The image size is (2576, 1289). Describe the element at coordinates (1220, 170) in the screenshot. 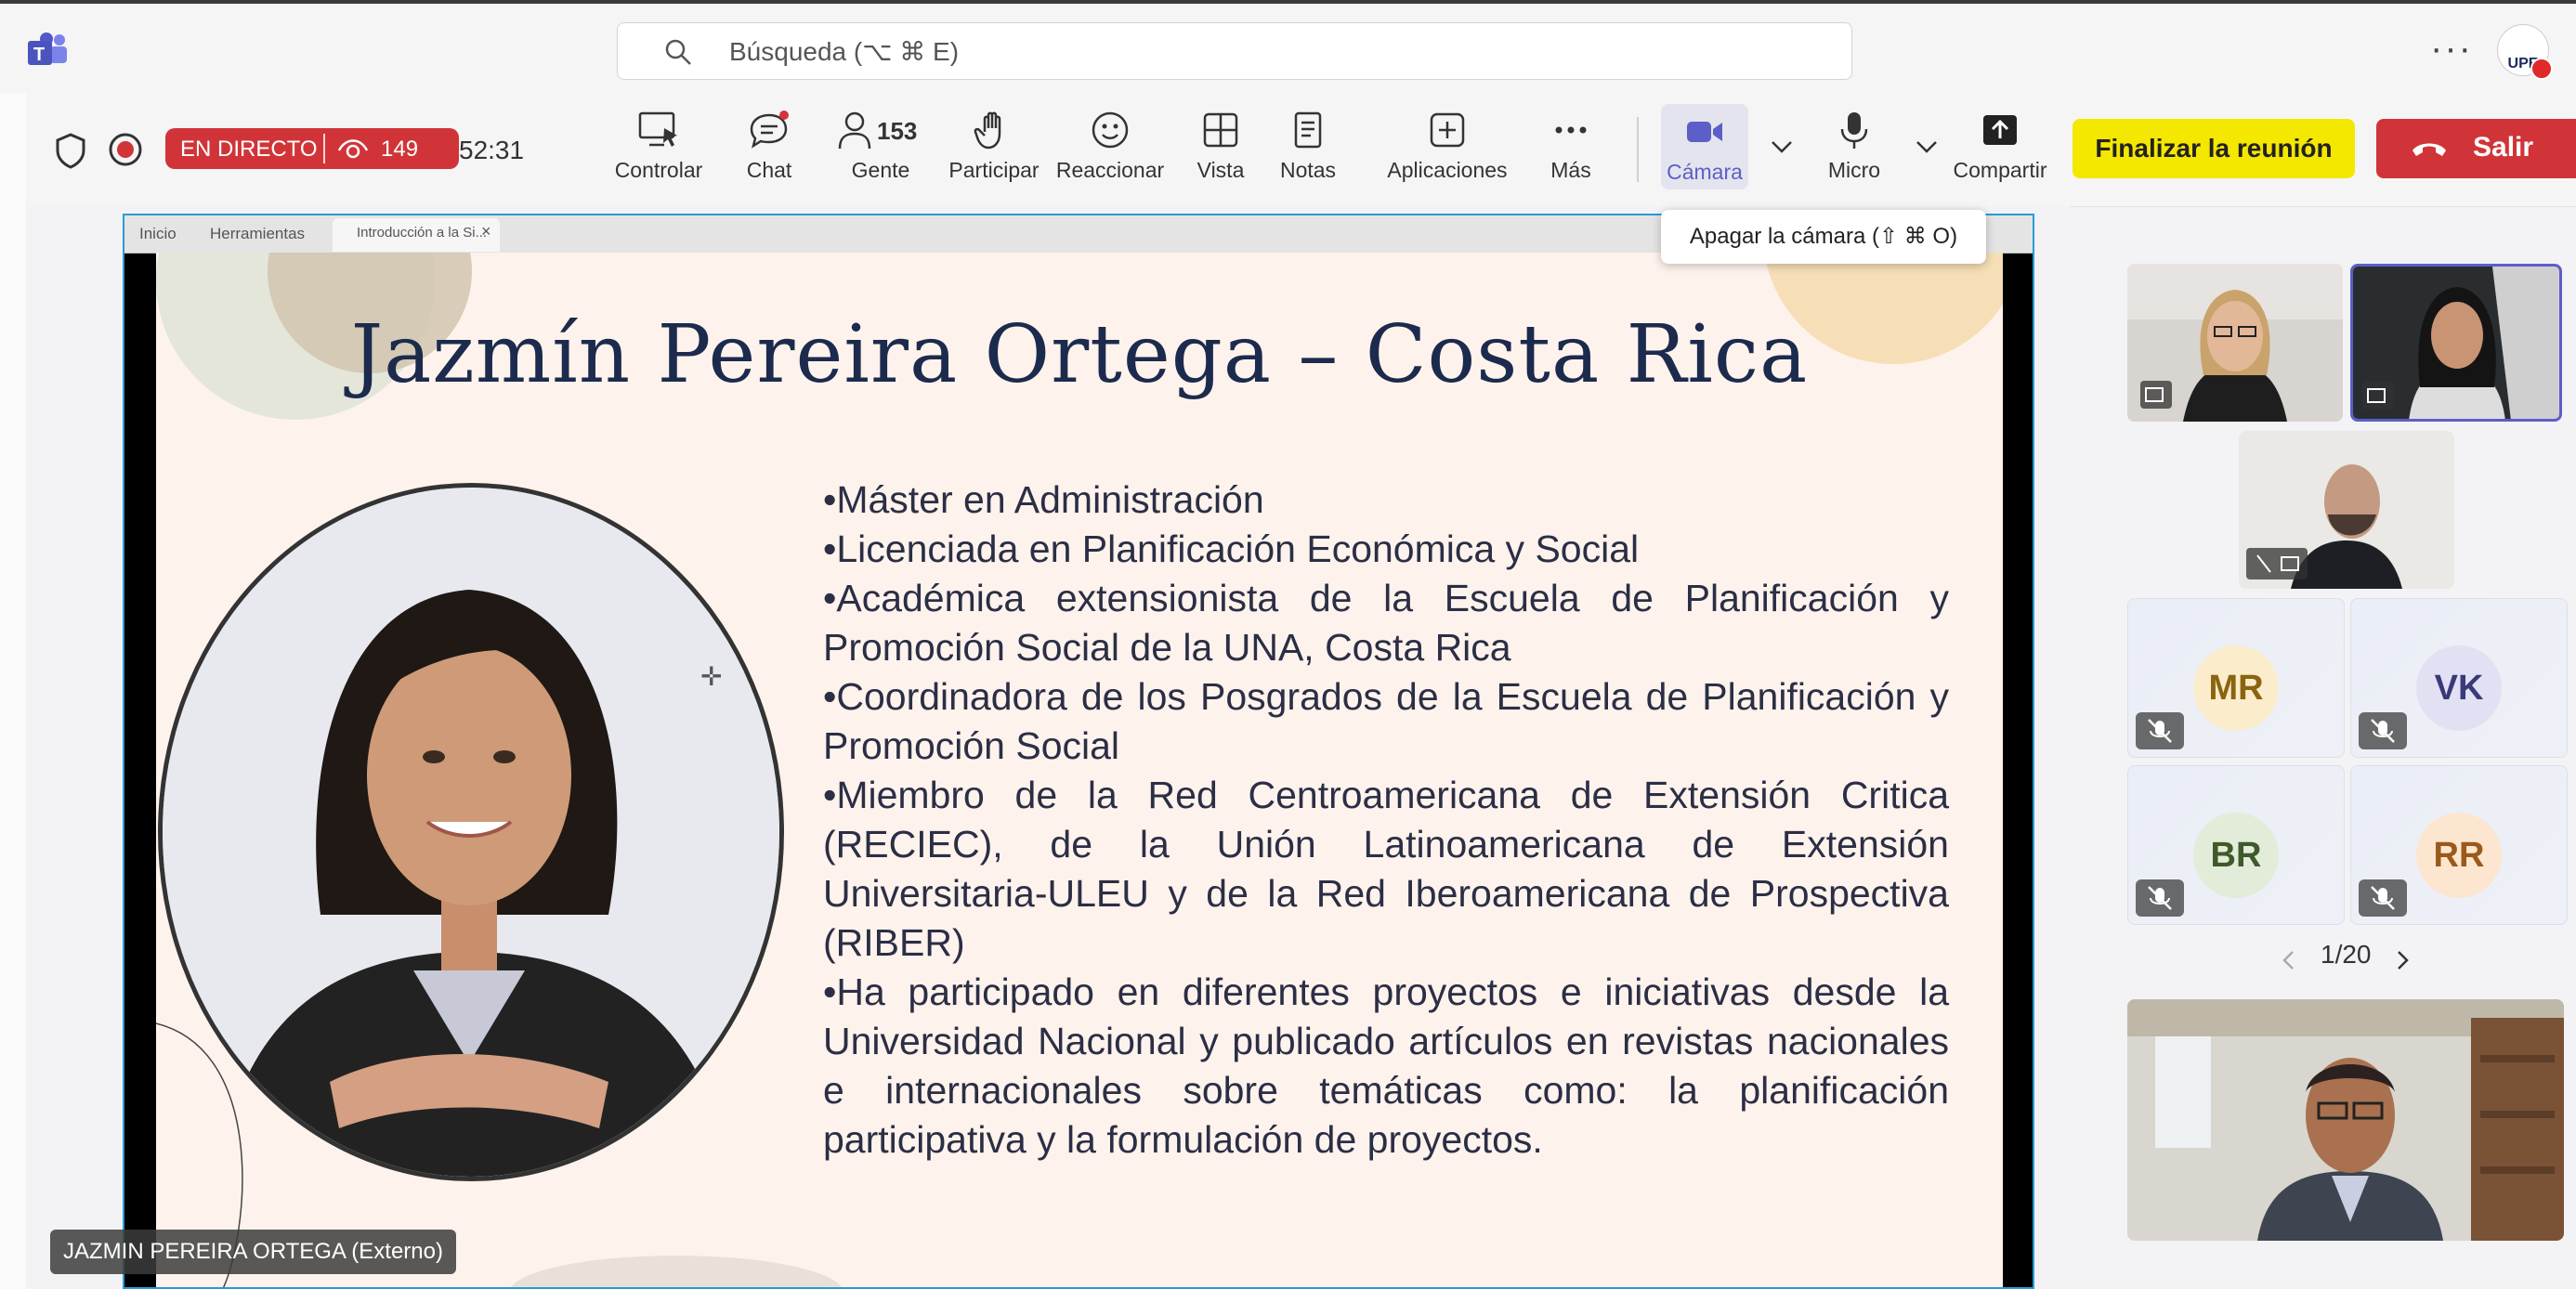

I see `view-label: Vista` at that location.